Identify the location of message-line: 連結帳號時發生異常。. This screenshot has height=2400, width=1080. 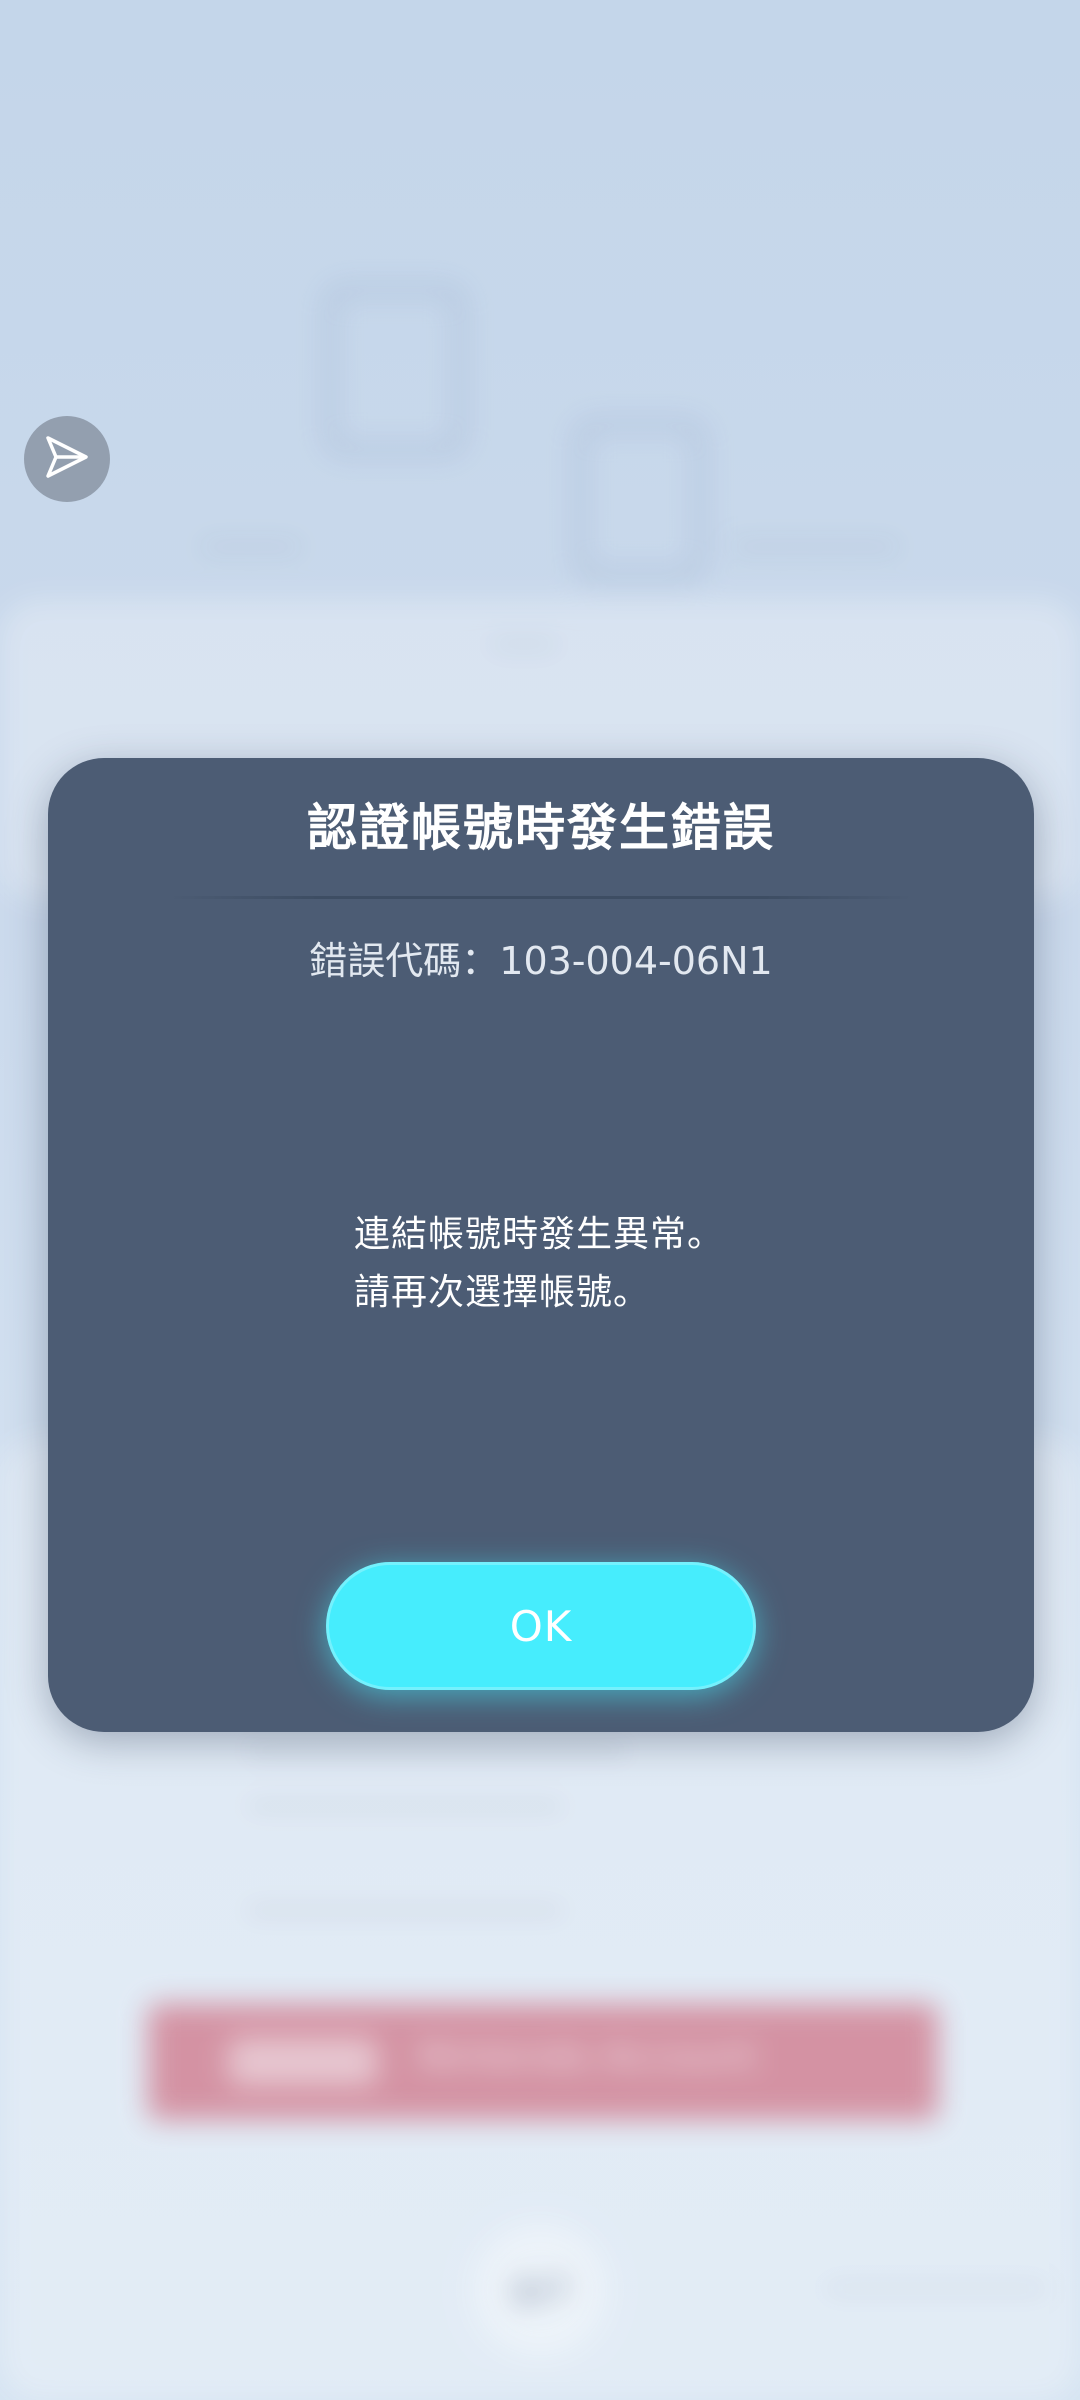
(539, 1234).